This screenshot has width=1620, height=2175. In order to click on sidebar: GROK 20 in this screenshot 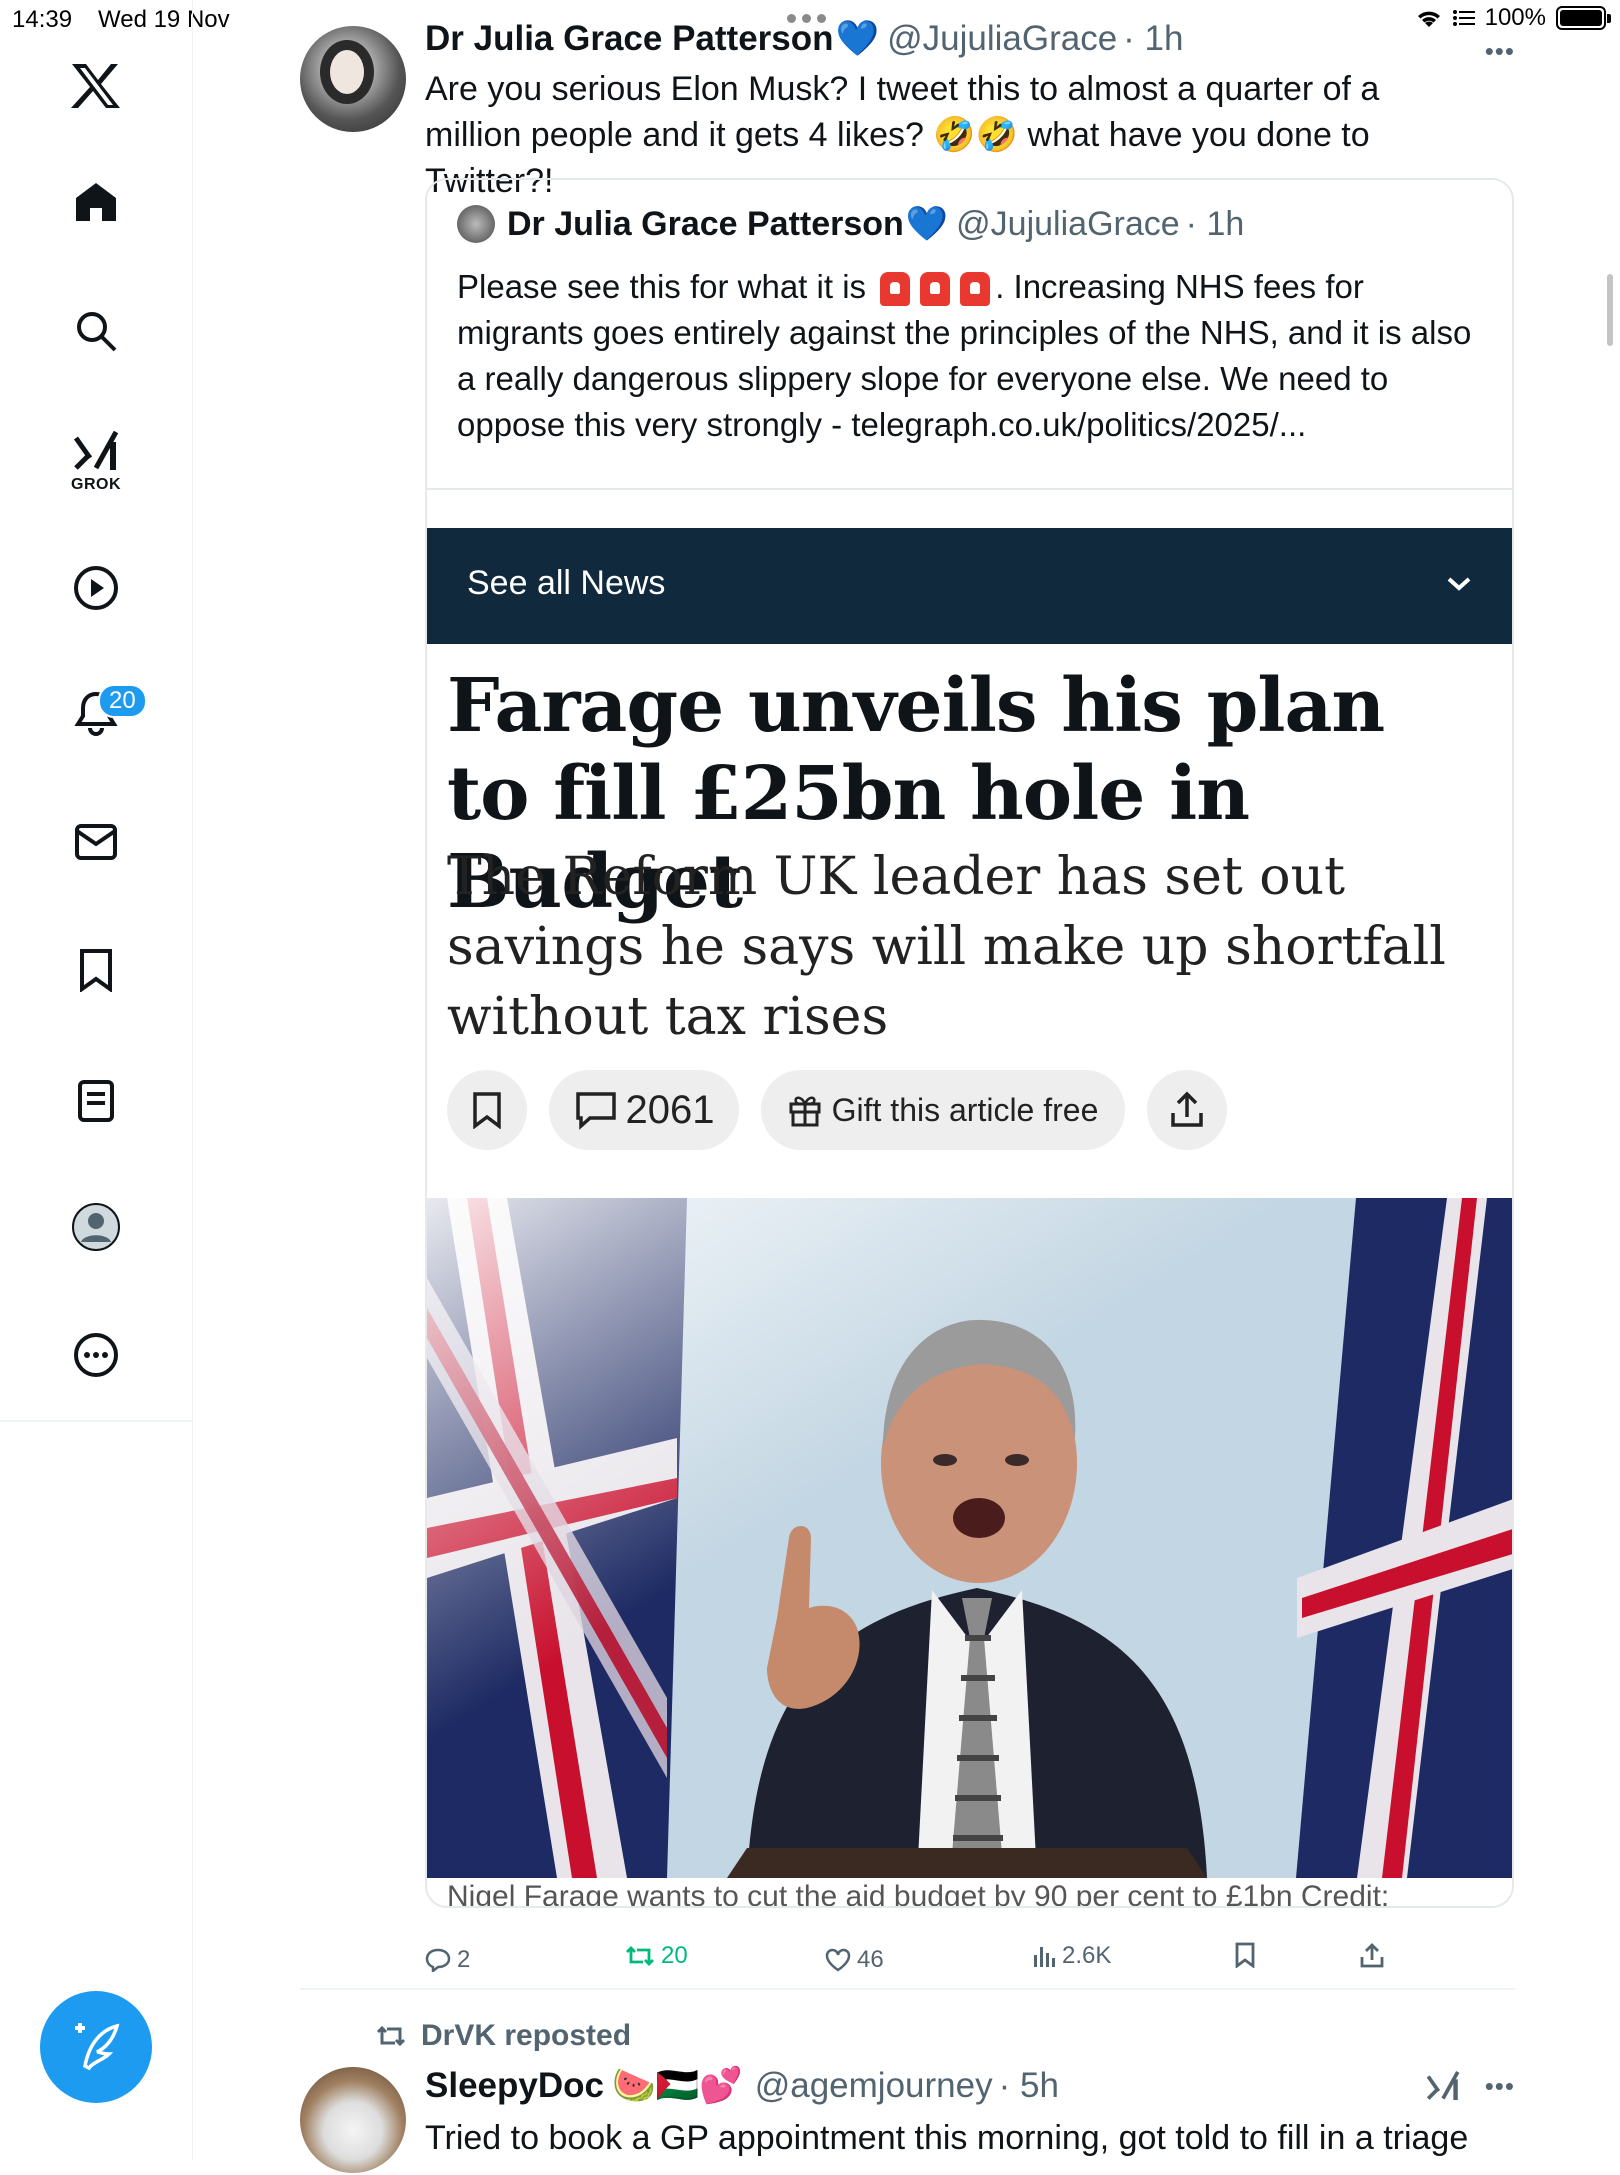, I will do `click(96, 1080)`.